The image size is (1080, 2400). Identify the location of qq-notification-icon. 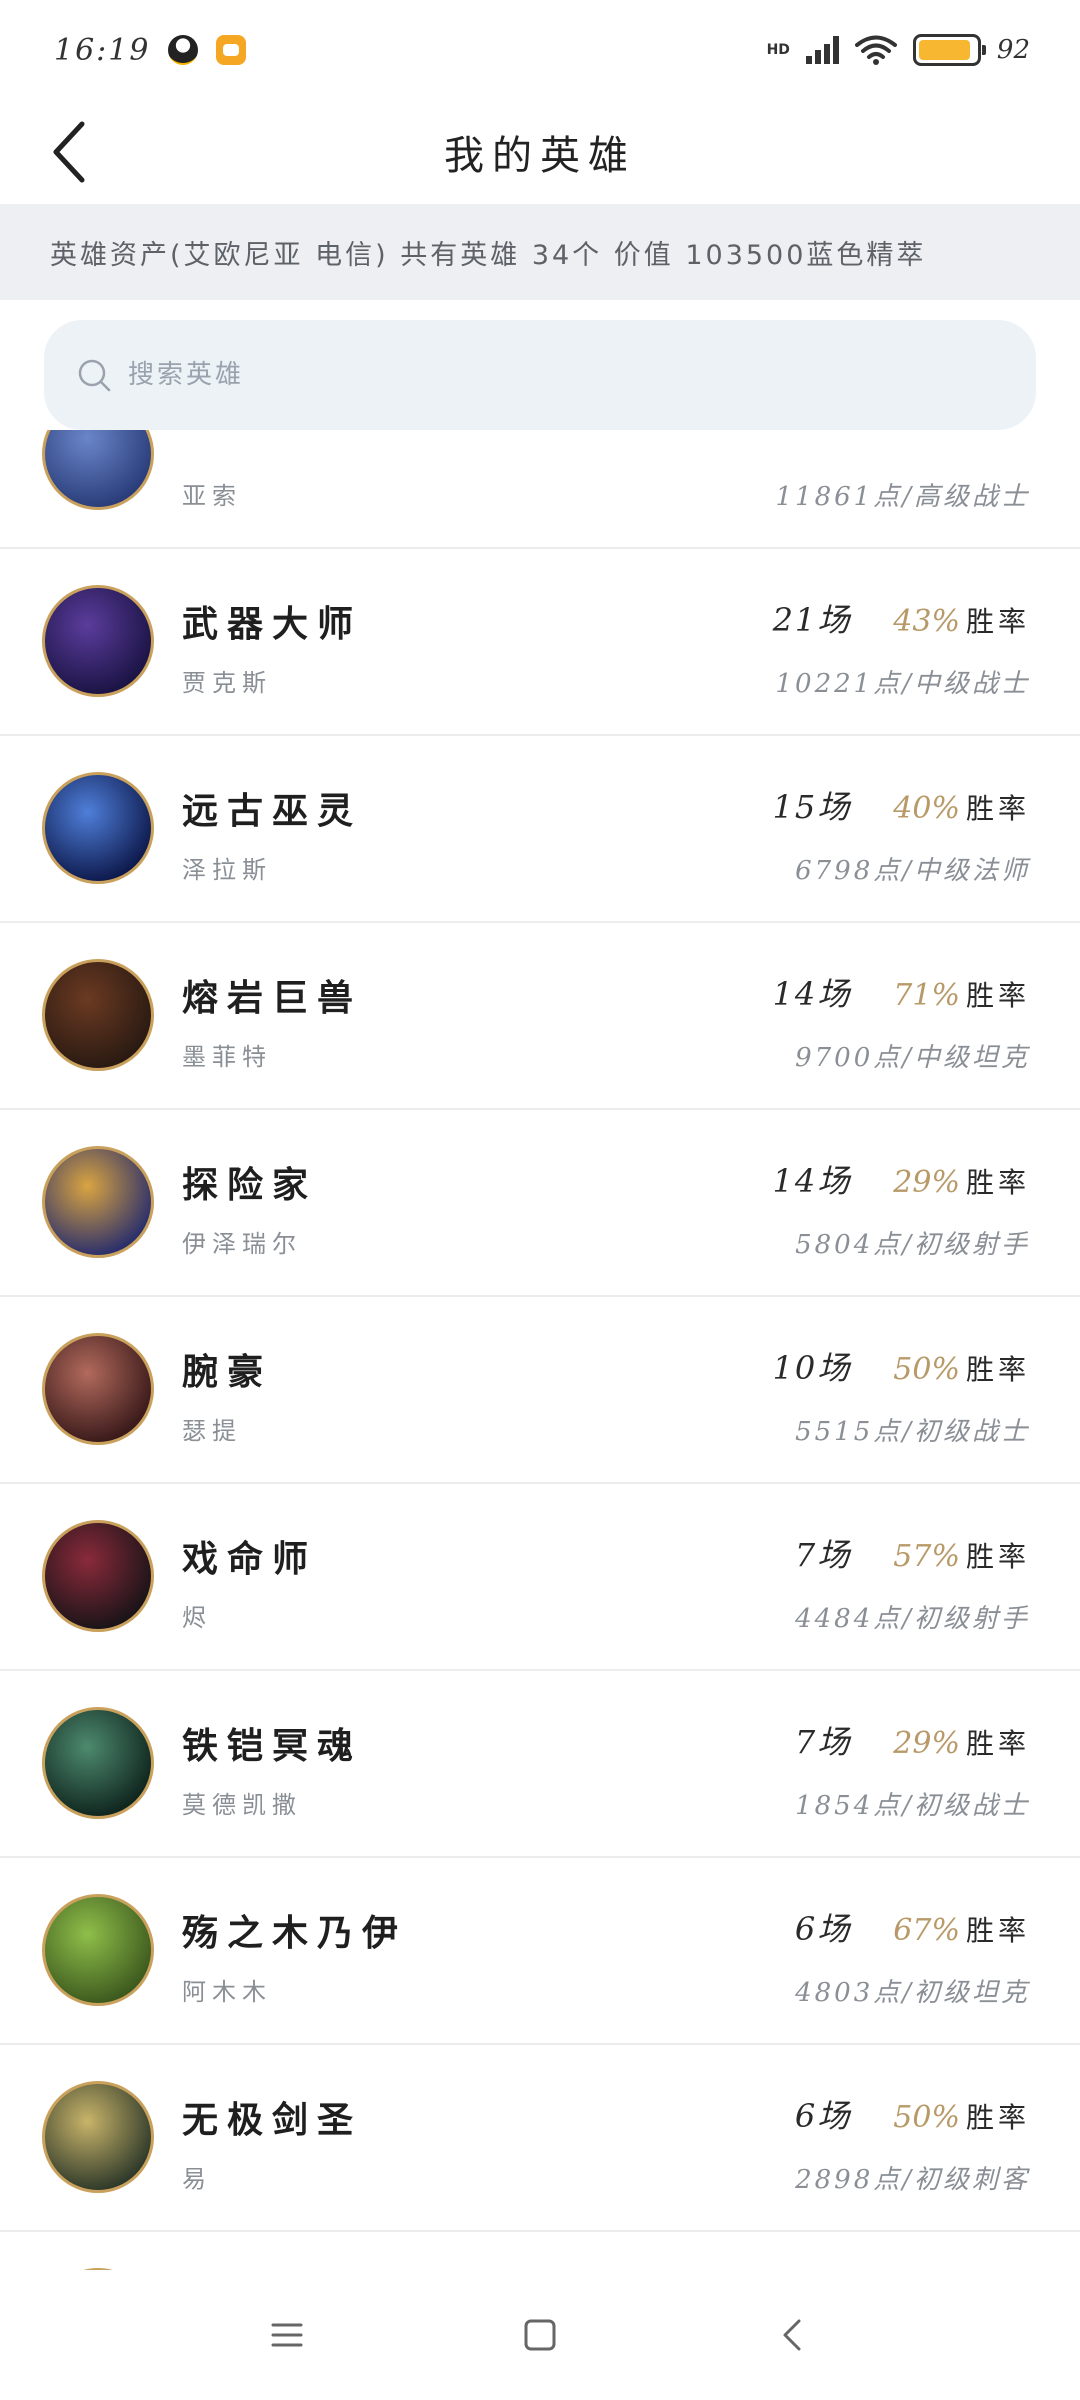
(183, 50).